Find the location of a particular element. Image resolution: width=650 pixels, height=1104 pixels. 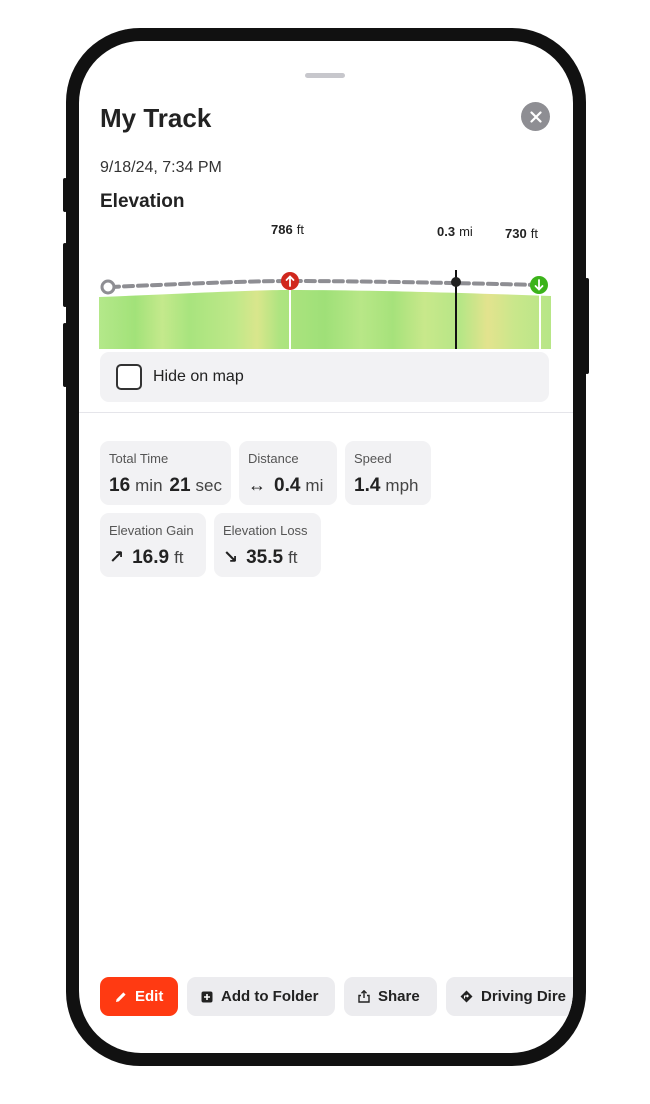

close-icon is located at coordinates (535, 116).